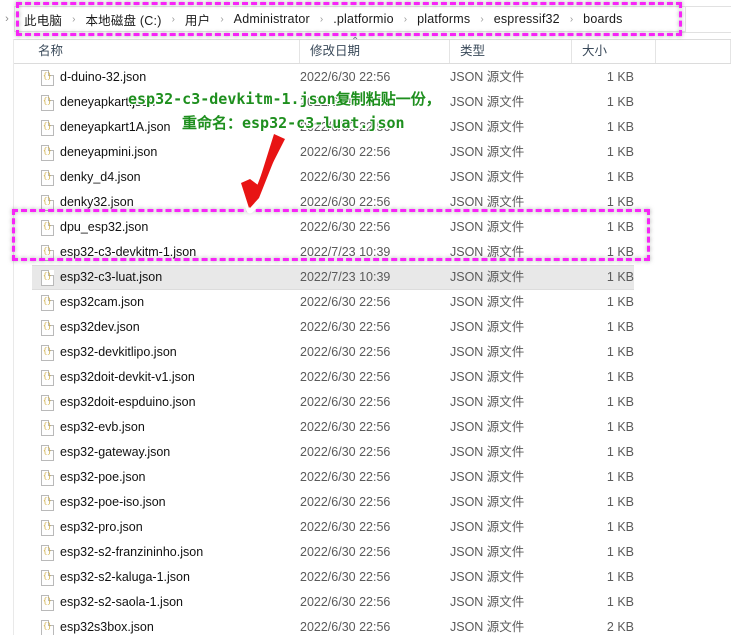 The height and width of the screenshot is (635, 731). Describe the element at coordinates (197, 19) in the screenshot. I see `breadcrumb-item-2: 用户` at that location.